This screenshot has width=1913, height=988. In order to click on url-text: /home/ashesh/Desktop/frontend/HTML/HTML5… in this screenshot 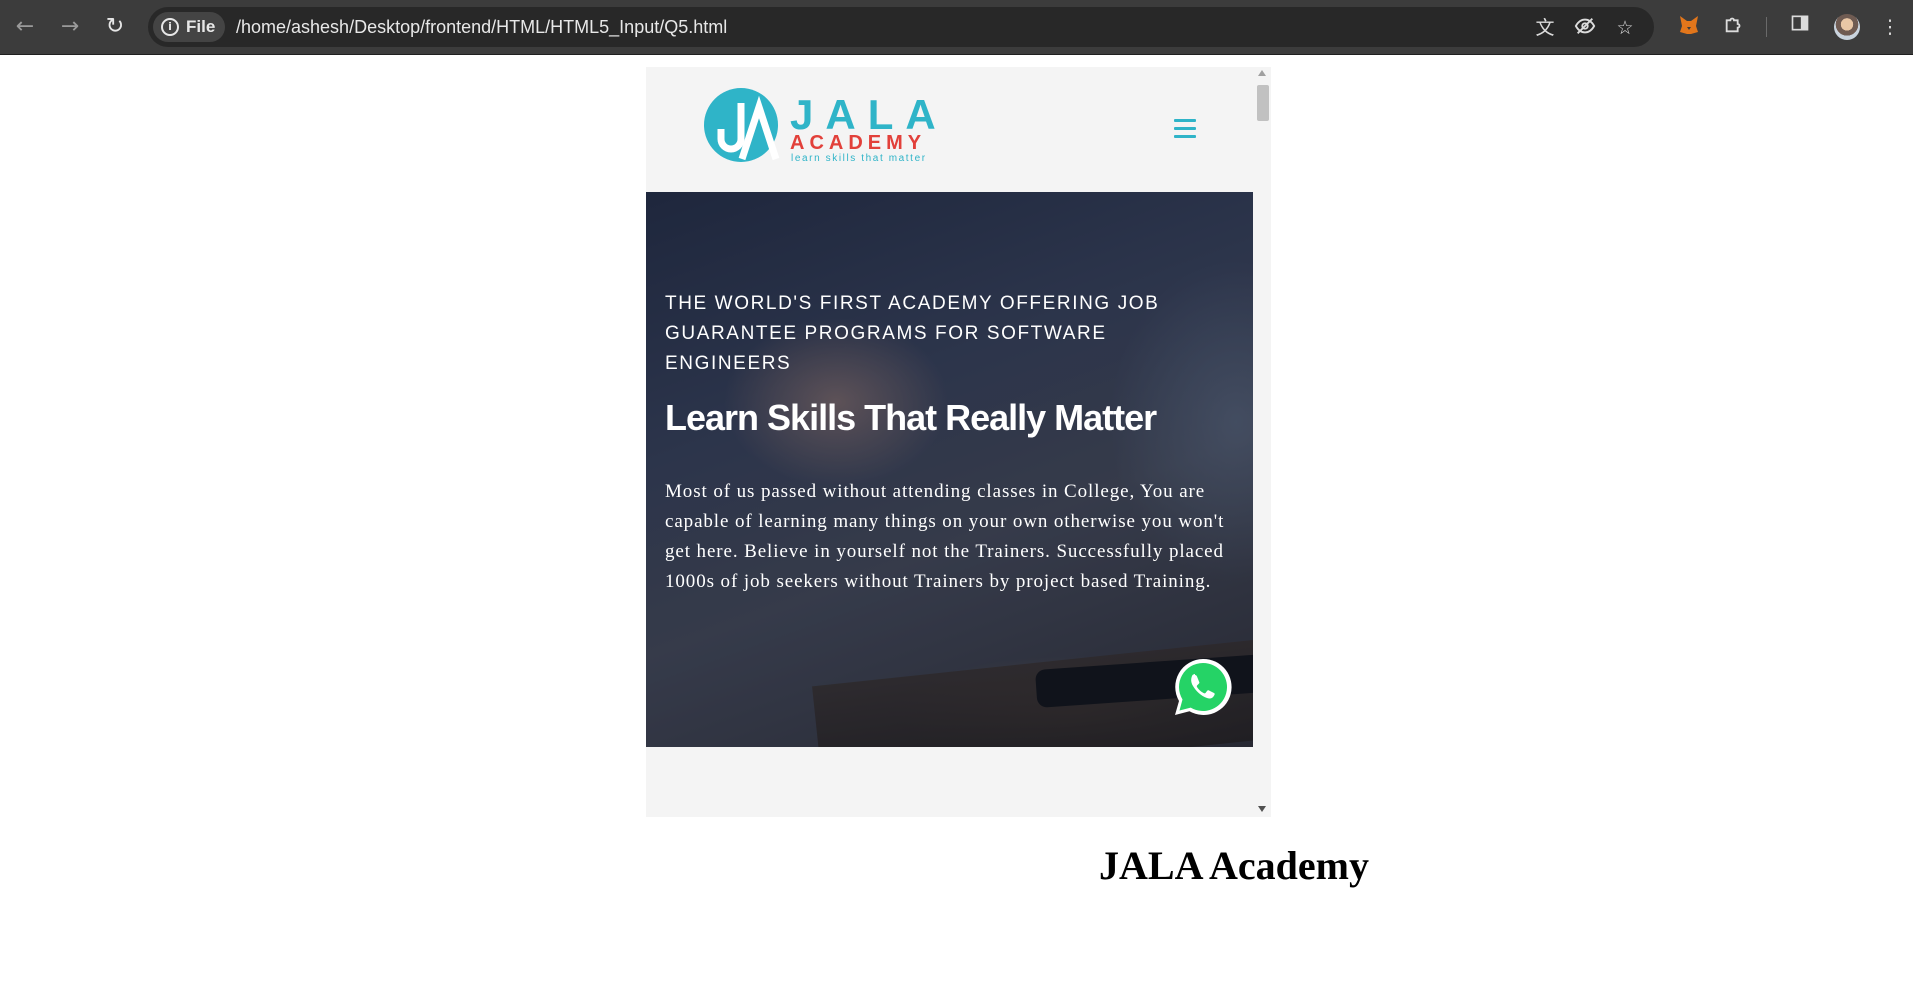, I will do `click(481, 27)`.